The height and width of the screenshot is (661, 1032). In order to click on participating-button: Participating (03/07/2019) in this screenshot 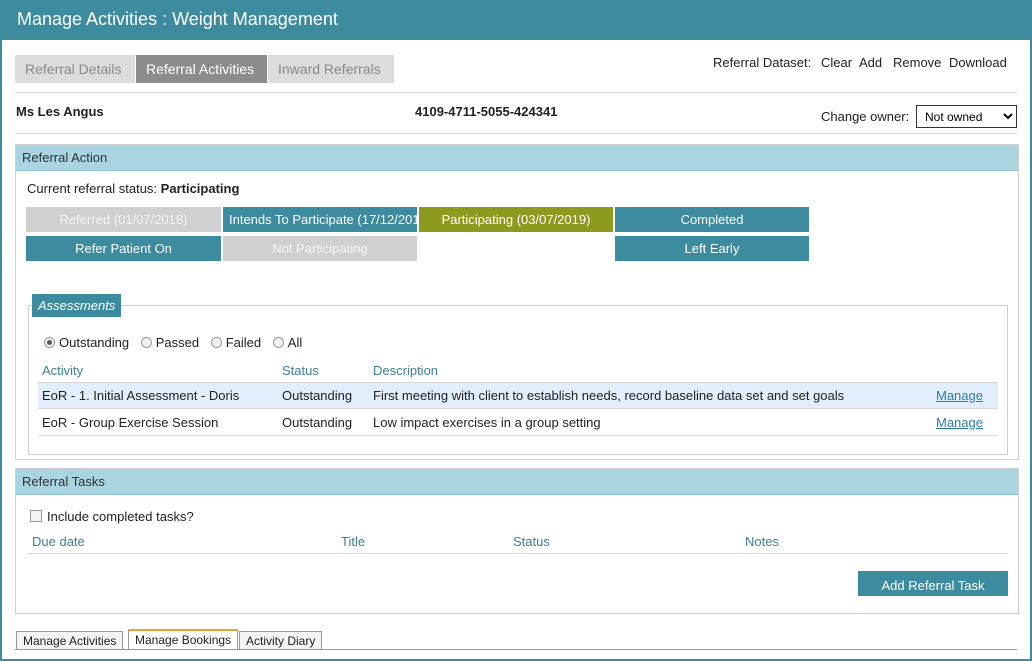, I will do `click(516, 219)`.